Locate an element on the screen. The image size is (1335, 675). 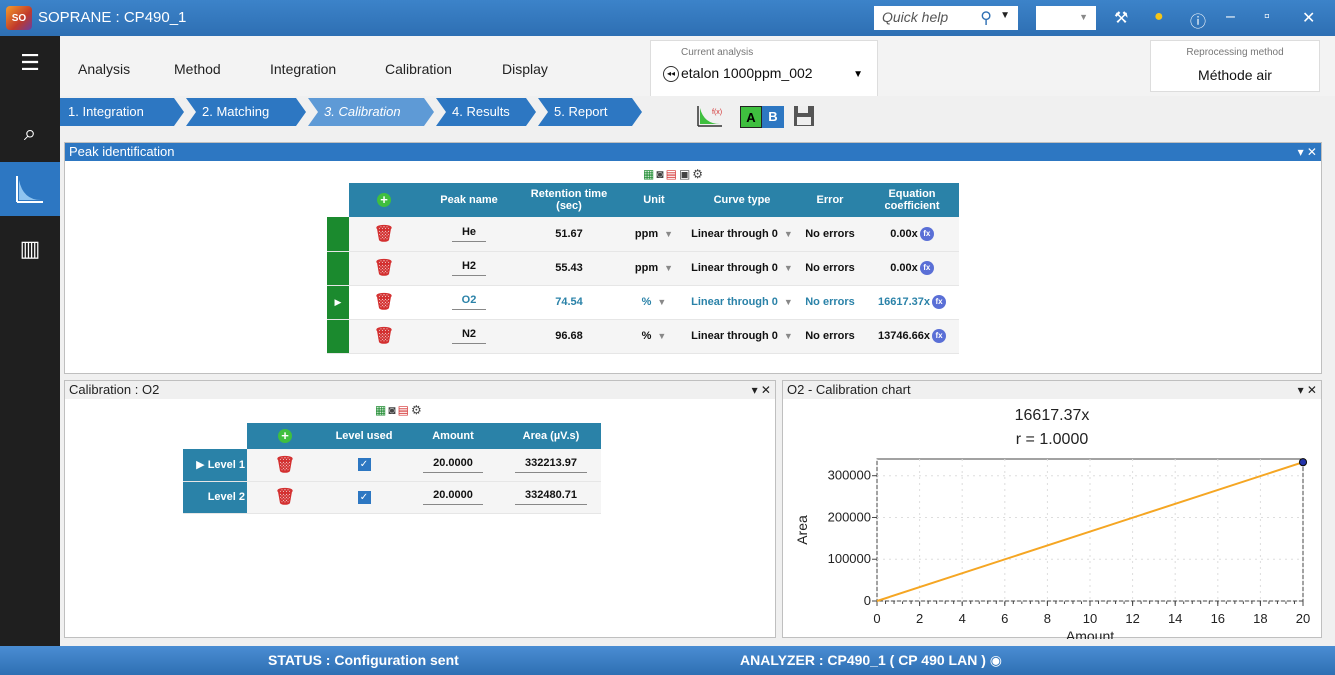
toggle-a: A is located at coordinates (751, 117).